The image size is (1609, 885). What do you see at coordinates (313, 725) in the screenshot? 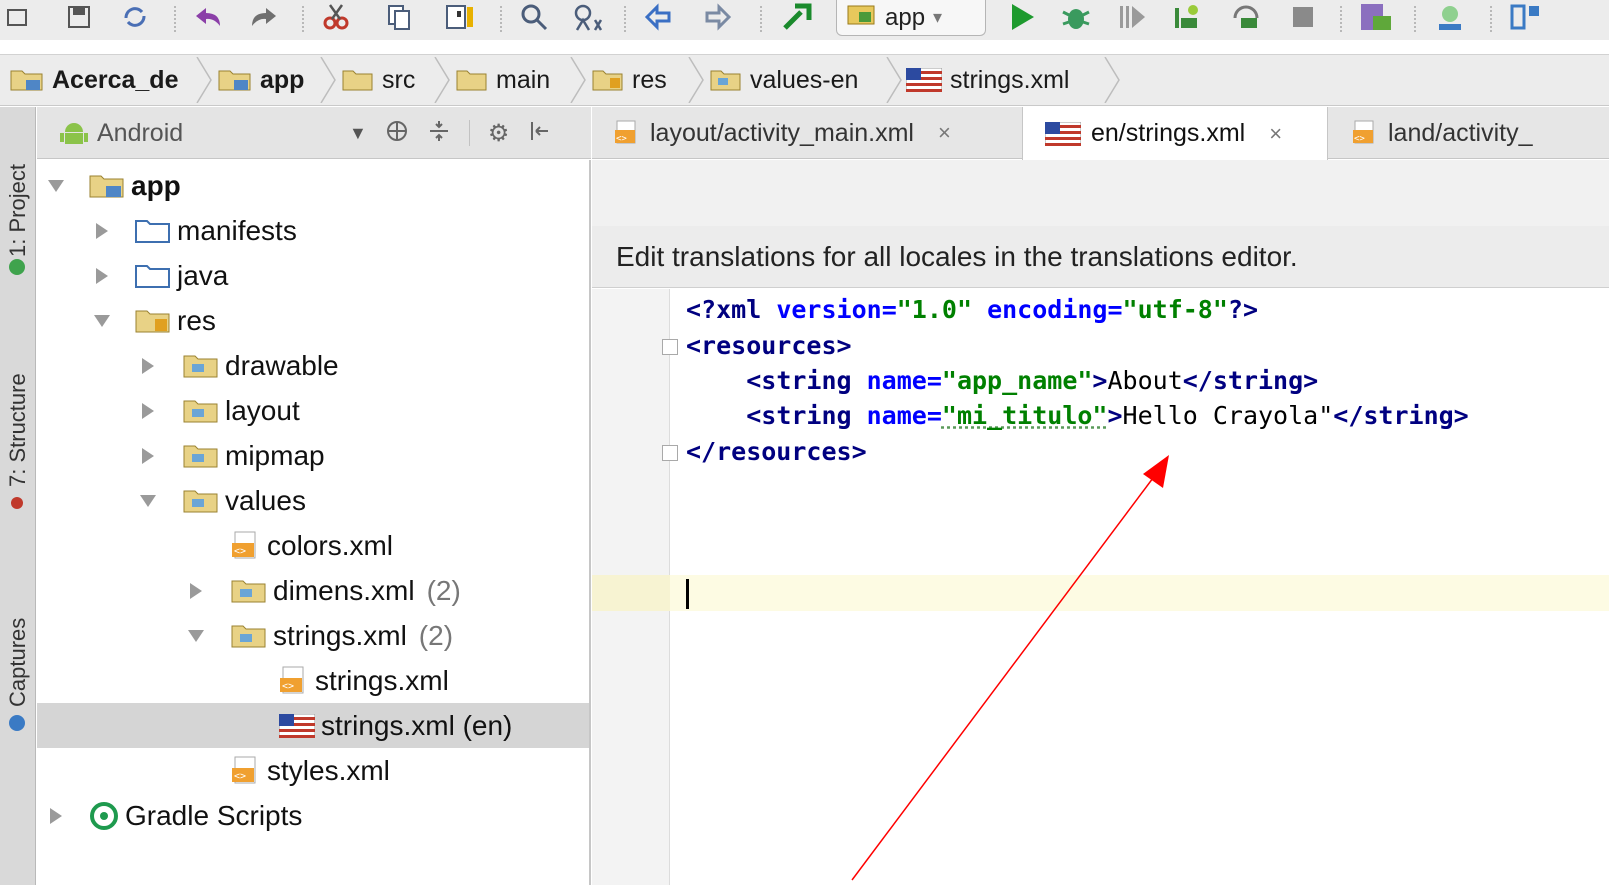
I see `tree-item-strings-xml-en: strings.xml (en)` at bounding box center [313, 725].